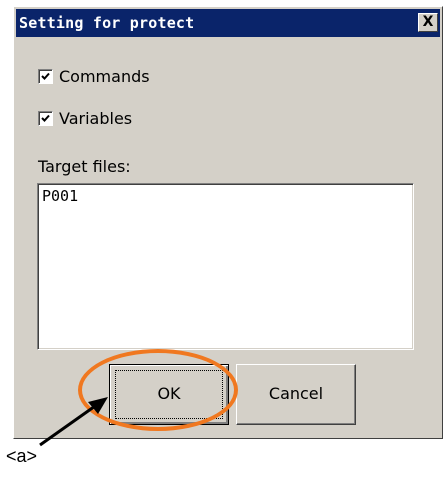 The height and width of the screenshot is (495, 446). I want to click on target-files-label: Target files:, so click(84, 166).